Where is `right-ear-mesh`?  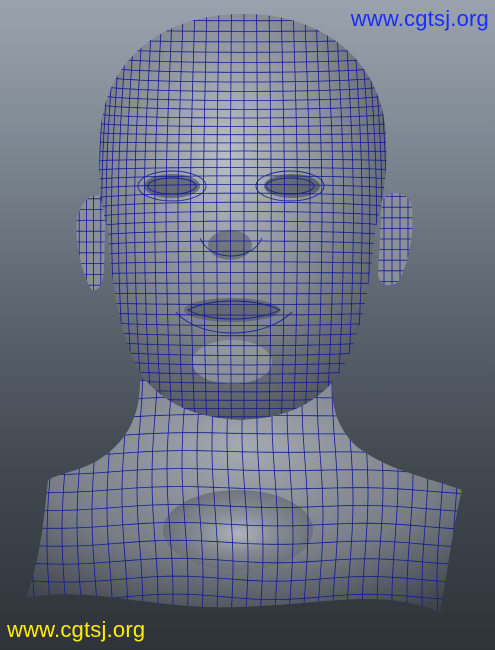
right-ear-mesh is located at coordinates (395, 239).